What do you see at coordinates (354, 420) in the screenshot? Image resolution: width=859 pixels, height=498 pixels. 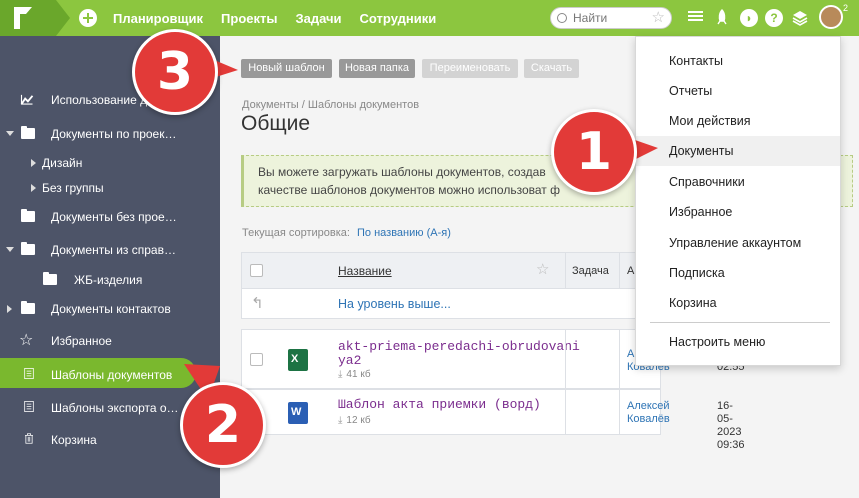 I see `file-size: ⤓ 12 кб` at bounding box center [354, 420].